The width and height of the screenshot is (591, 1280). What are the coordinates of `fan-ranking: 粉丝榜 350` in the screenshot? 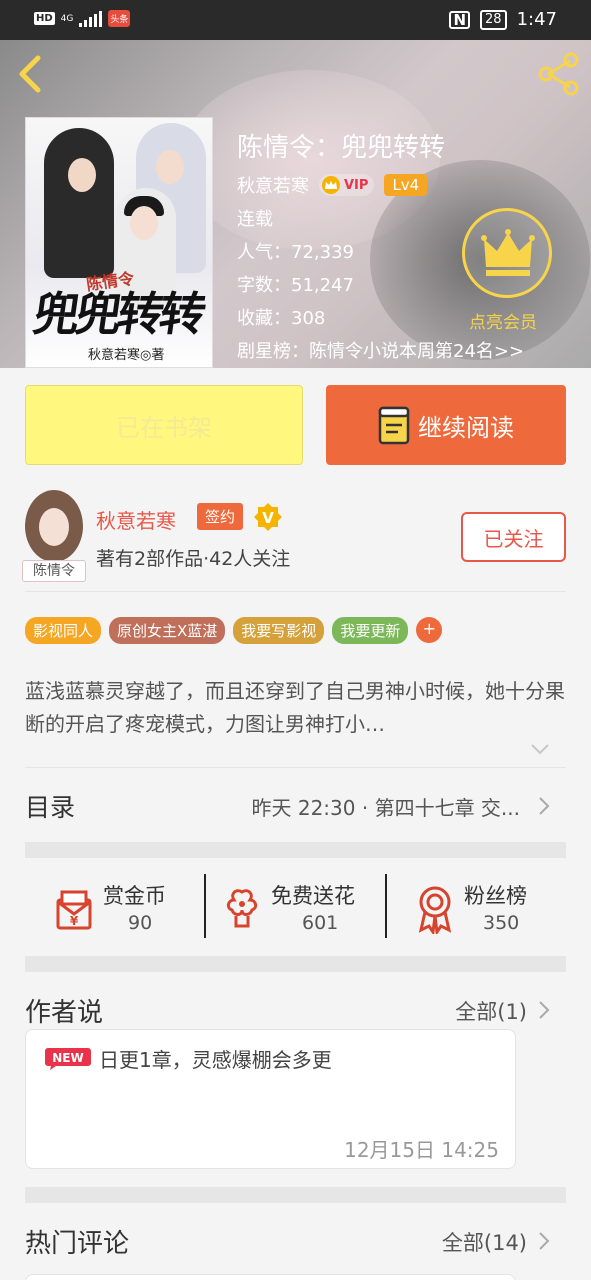 It's located at (476, 909).